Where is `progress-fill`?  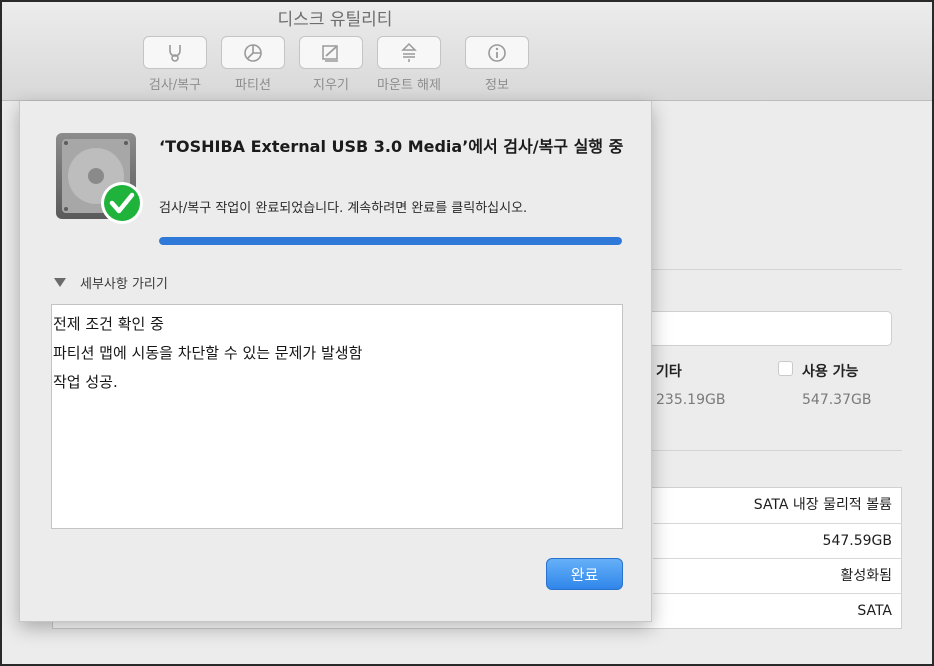 progress-fill is located at coordinates (390, 241).